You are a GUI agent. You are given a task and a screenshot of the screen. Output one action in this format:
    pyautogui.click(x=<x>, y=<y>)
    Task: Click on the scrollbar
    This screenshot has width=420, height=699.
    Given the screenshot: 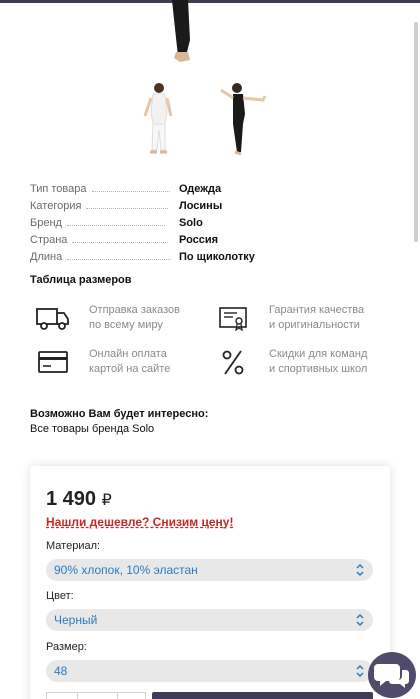 What is the action you would take?
    pyautogui.click(x=416, y=132)
    